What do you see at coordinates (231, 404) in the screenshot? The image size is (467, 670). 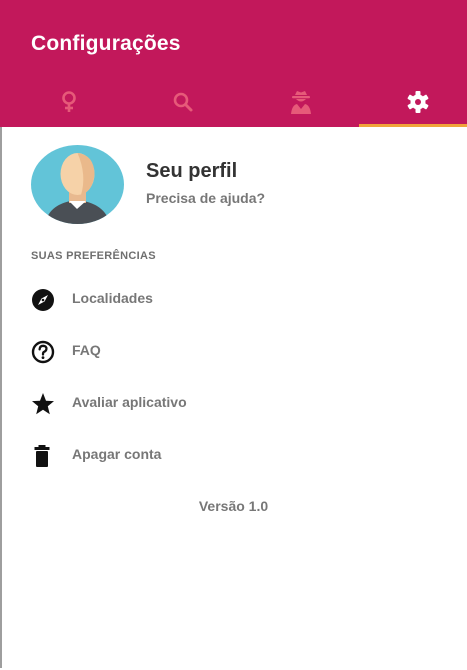 I see `menu-item-avaliar: Avaliar aplicativo` at bounding box center [231, 404].